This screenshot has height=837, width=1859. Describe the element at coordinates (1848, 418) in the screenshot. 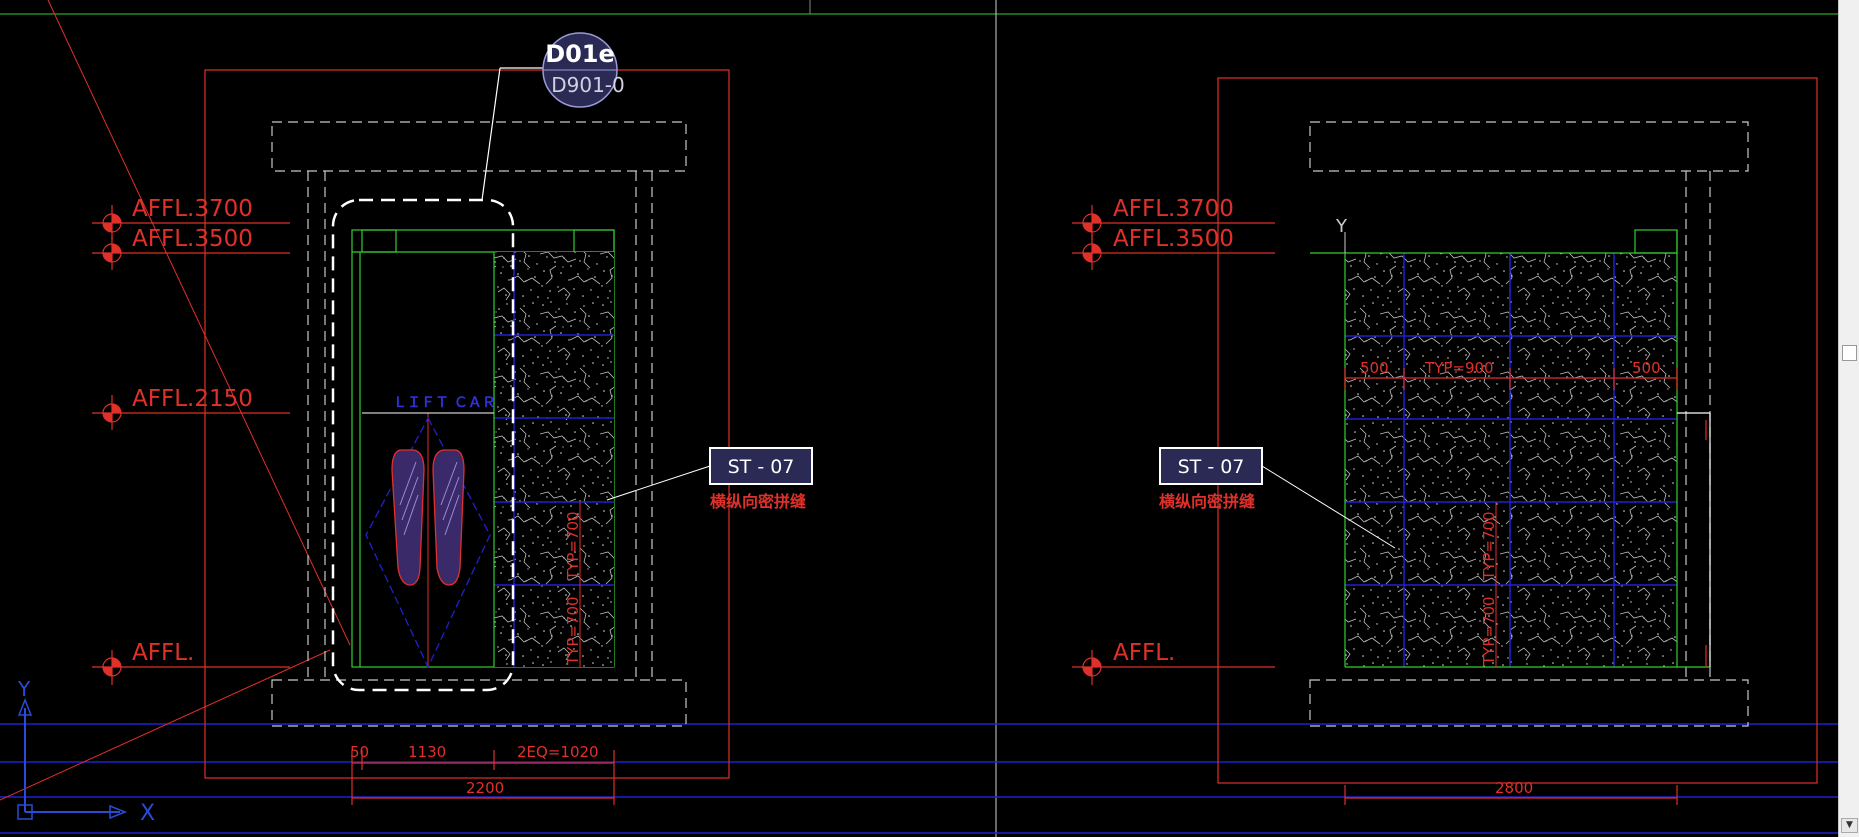

I see `vertical-scrollbar: ▼` at that location.